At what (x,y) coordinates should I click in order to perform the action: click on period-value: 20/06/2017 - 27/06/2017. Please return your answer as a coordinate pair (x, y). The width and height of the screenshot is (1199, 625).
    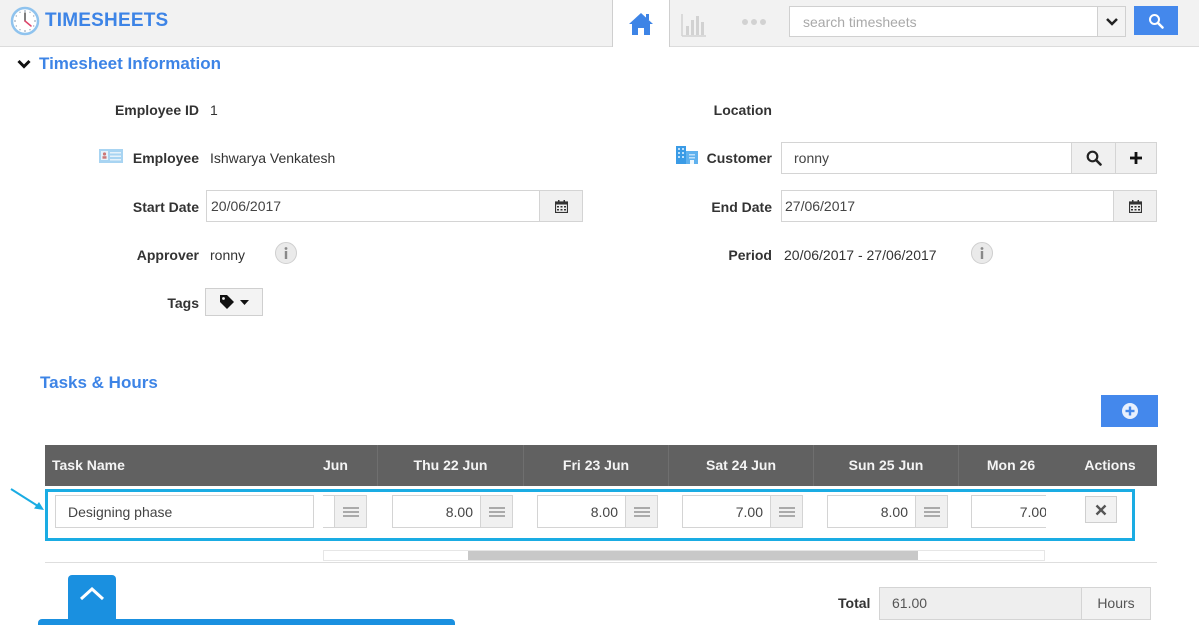
    Looking at the image, I should click on (860, 255).